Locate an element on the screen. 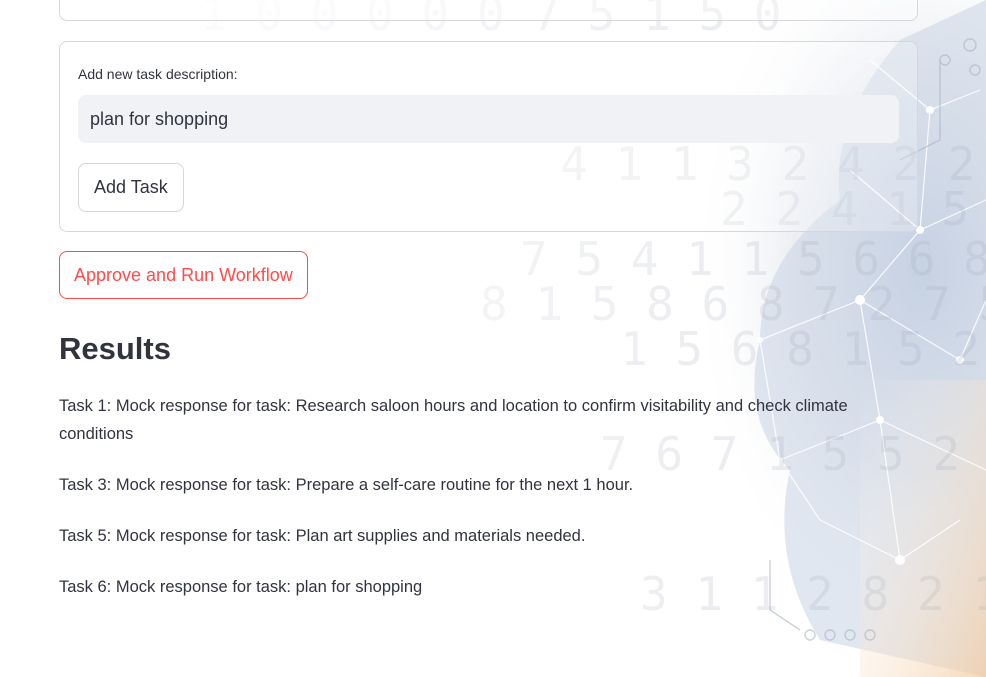 The width and height of the screenshot is (986, 677). svg-text: 1 5 6 8 1 5 2 1 5 6 7 1 is located at coordinates (803, 349).